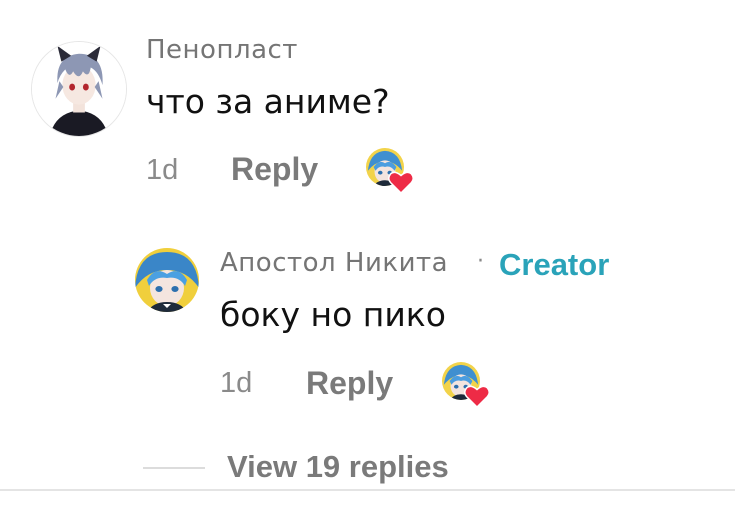 This screenshot has width=735, height=507. I want to click on creator-badge: Creator, so click(554, 264).